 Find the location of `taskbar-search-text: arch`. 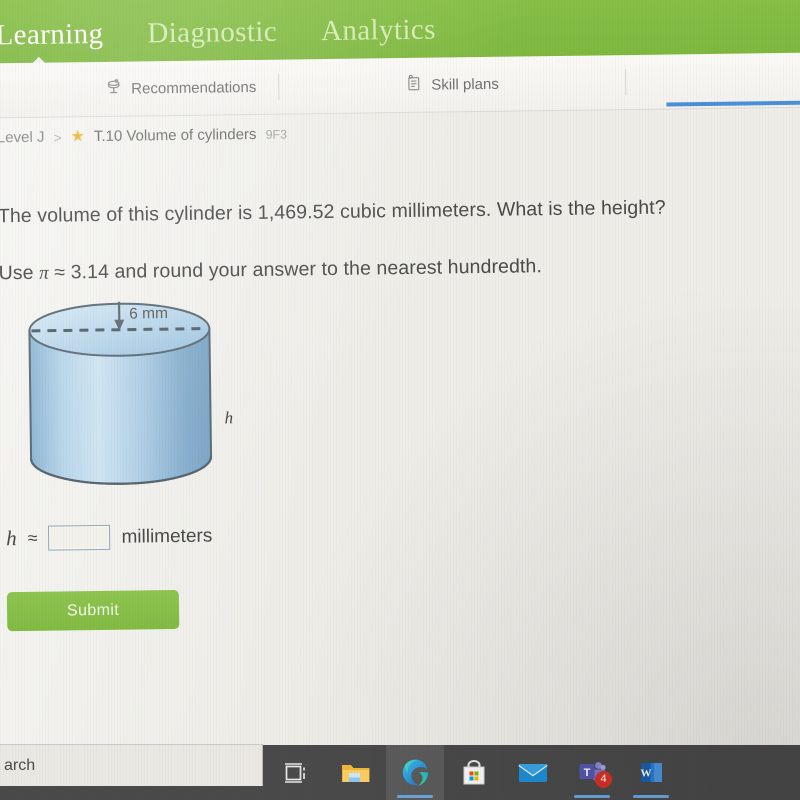

taskbar-search-text: arch is located at coordinates (20, 765).